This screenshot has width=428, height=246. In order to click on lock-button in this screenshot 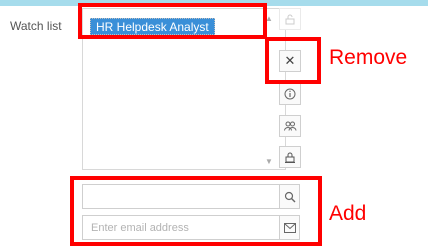, I will do `click(290, 157)`.